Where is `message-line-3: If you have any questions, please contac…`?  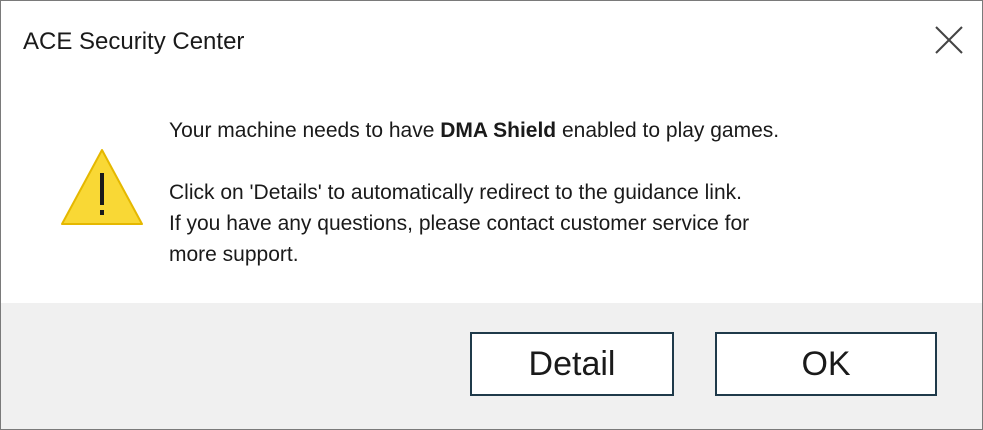 message-line-3: If you have any questions, please contac… is located at coordinates (459, 223).